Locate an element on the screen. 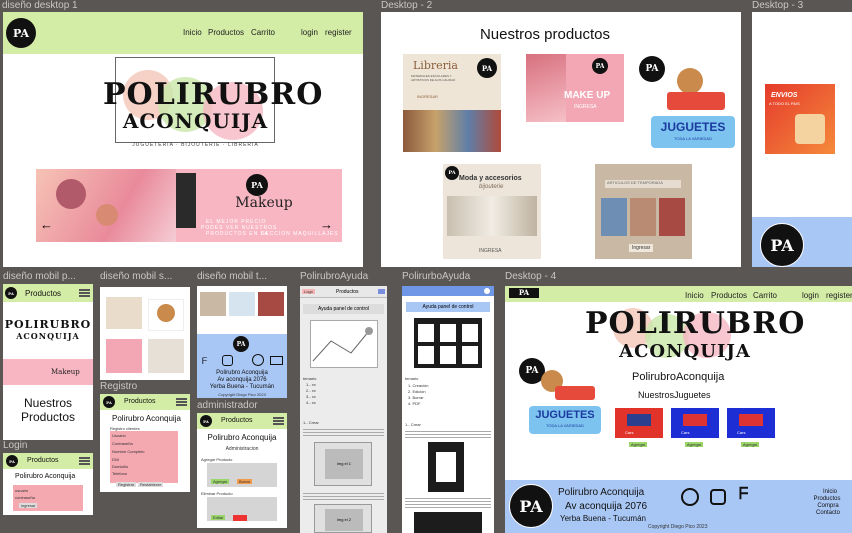  frame-label-ayuda2: PolirurboAyuda is located at coordinates (436, 276).